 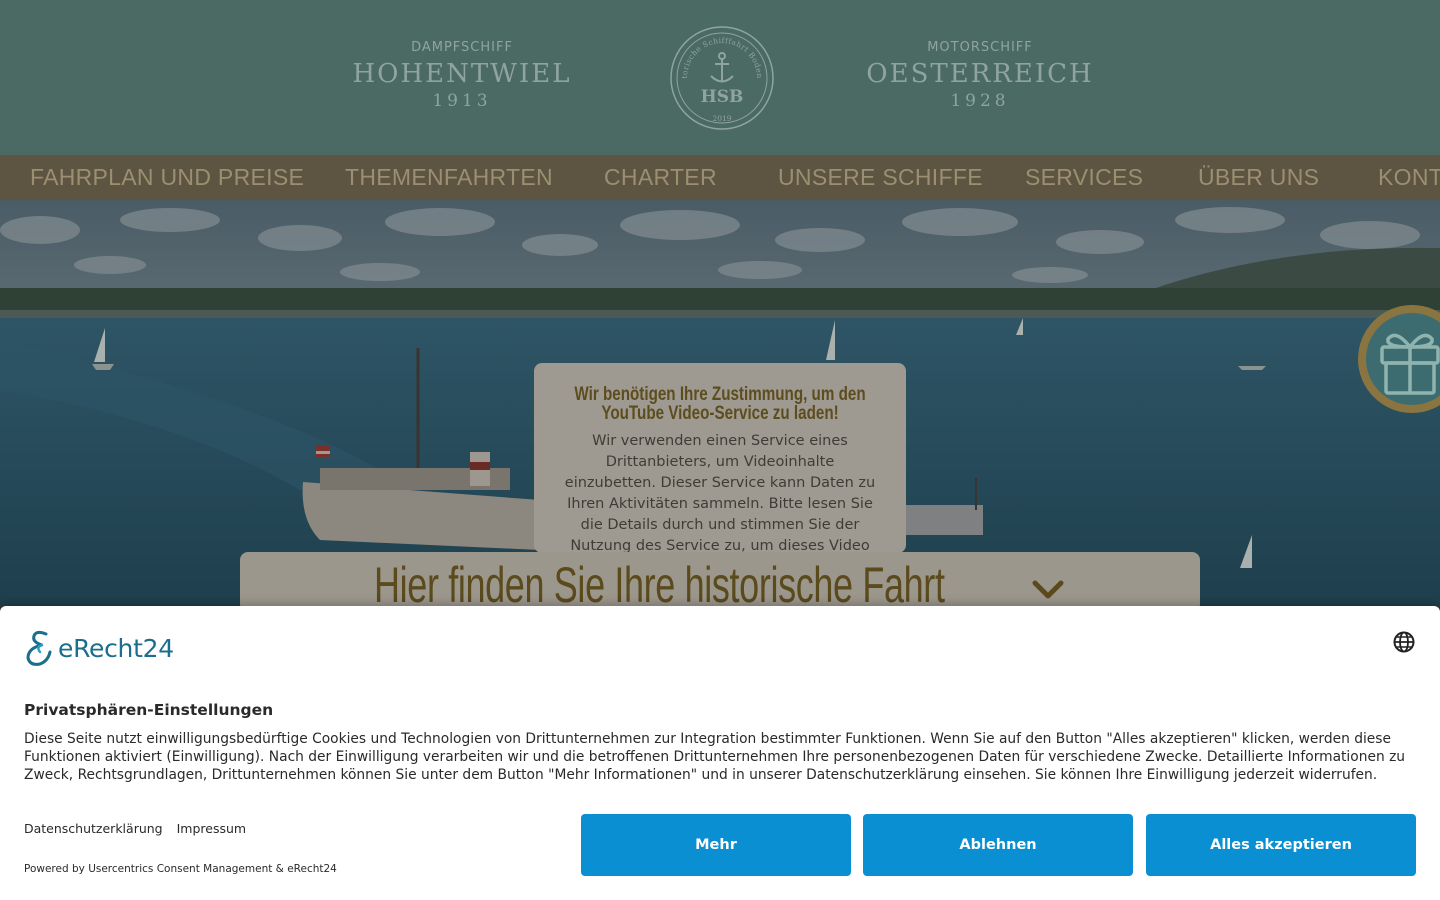 I want to click on anchor-icon, so click(x=722, y=67).